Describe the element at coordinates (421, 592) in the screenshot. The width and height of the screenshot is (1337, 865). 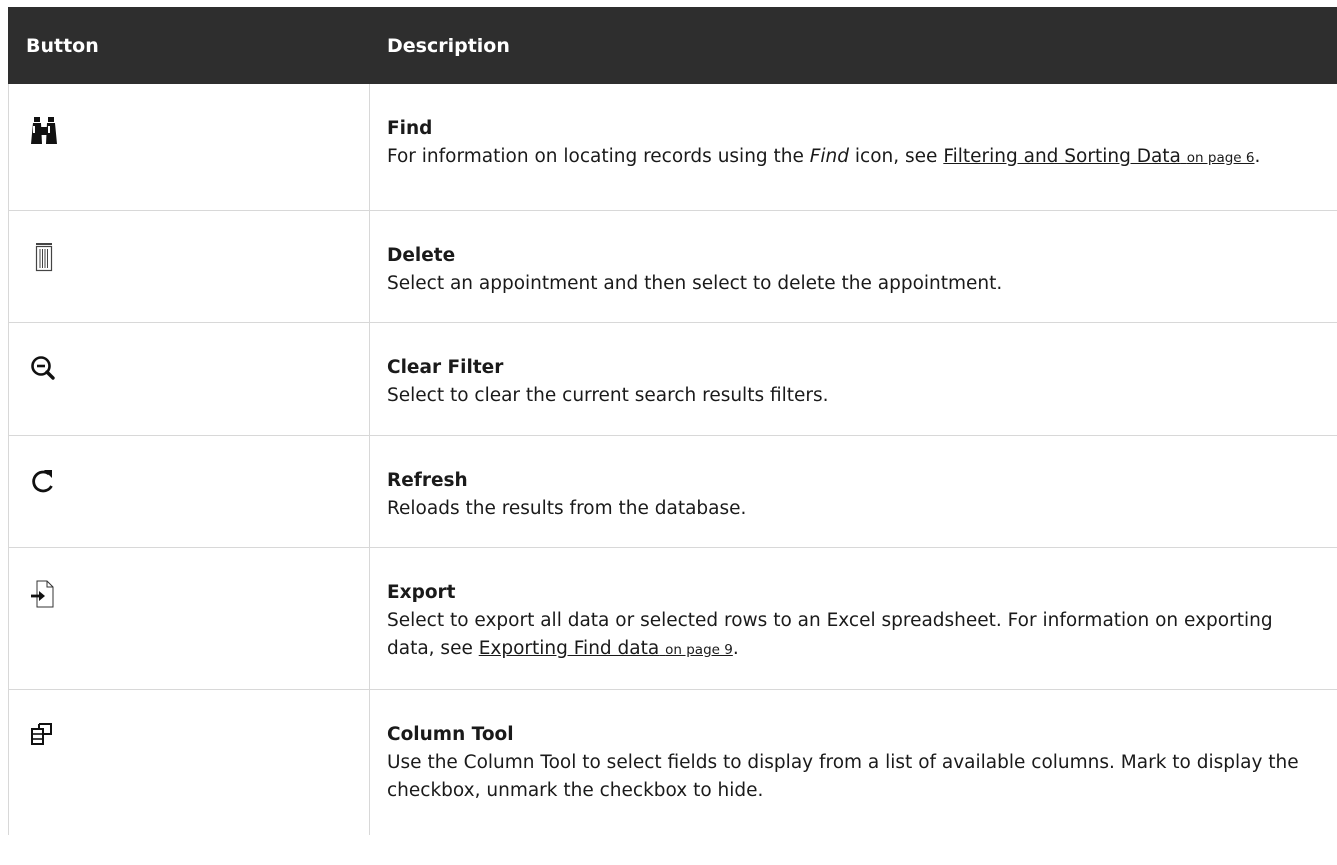
I see `row-title: Export` at that location.